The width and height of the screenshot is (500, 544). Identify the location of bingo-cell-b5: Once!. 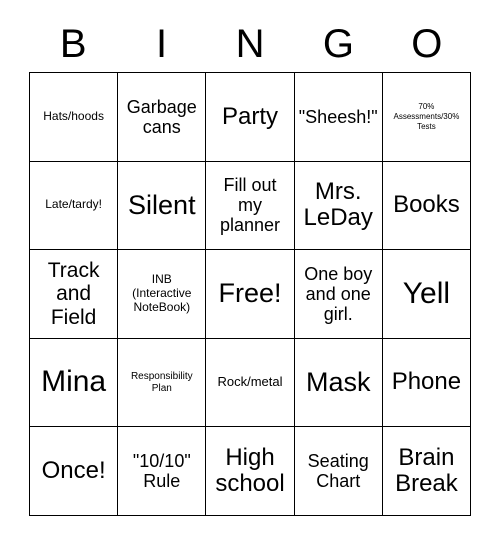
(74, 471).